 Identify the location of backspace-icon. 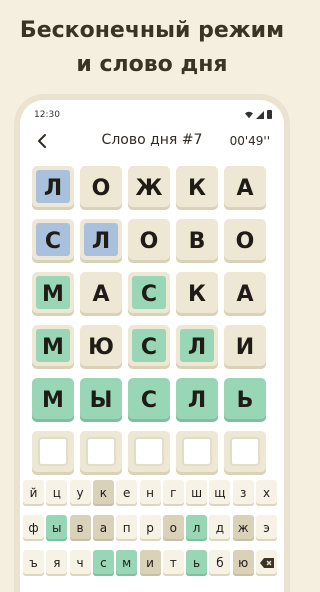
(266, 563).